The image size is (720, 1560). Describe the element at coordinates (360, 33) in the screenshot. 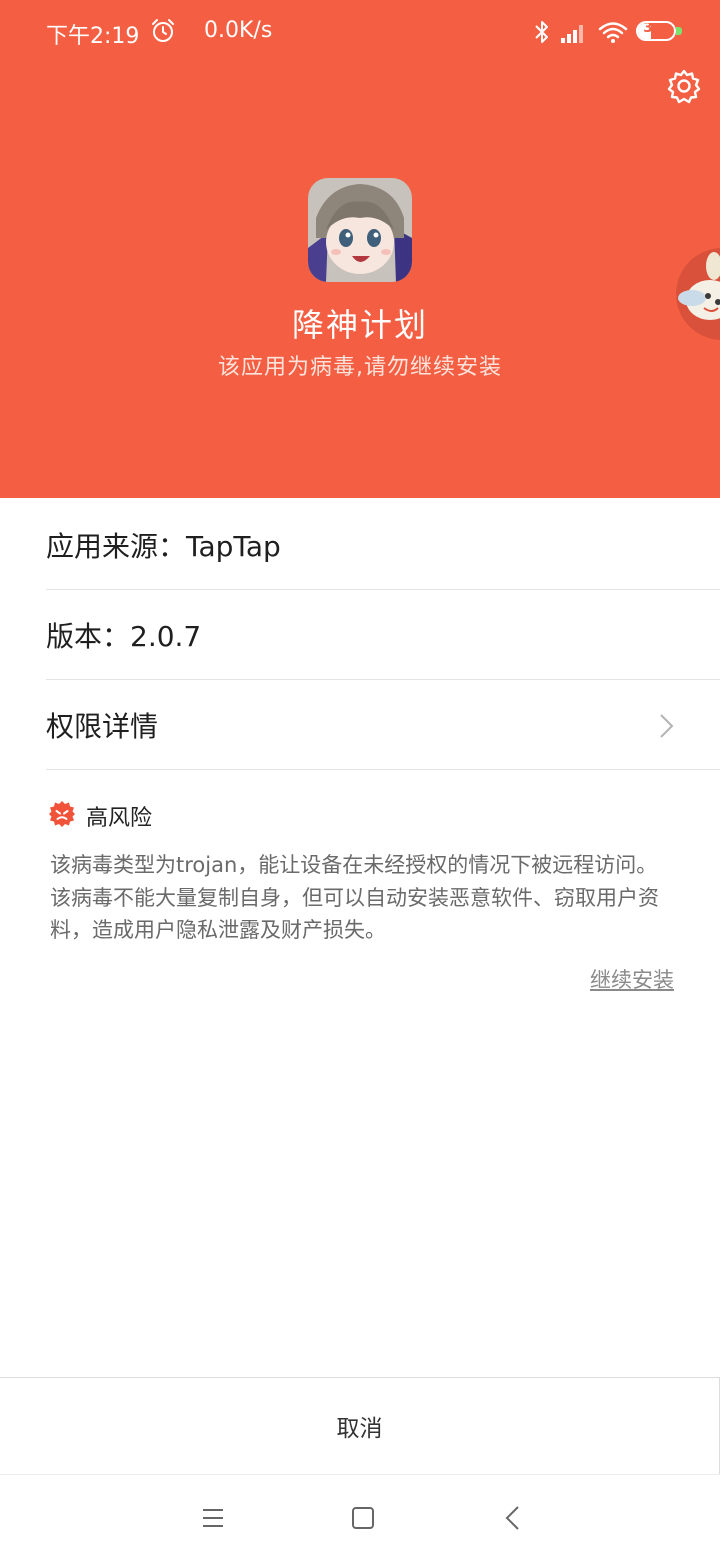

I see `status-bar: 下午2:19 0.0K/s 35` at that location.